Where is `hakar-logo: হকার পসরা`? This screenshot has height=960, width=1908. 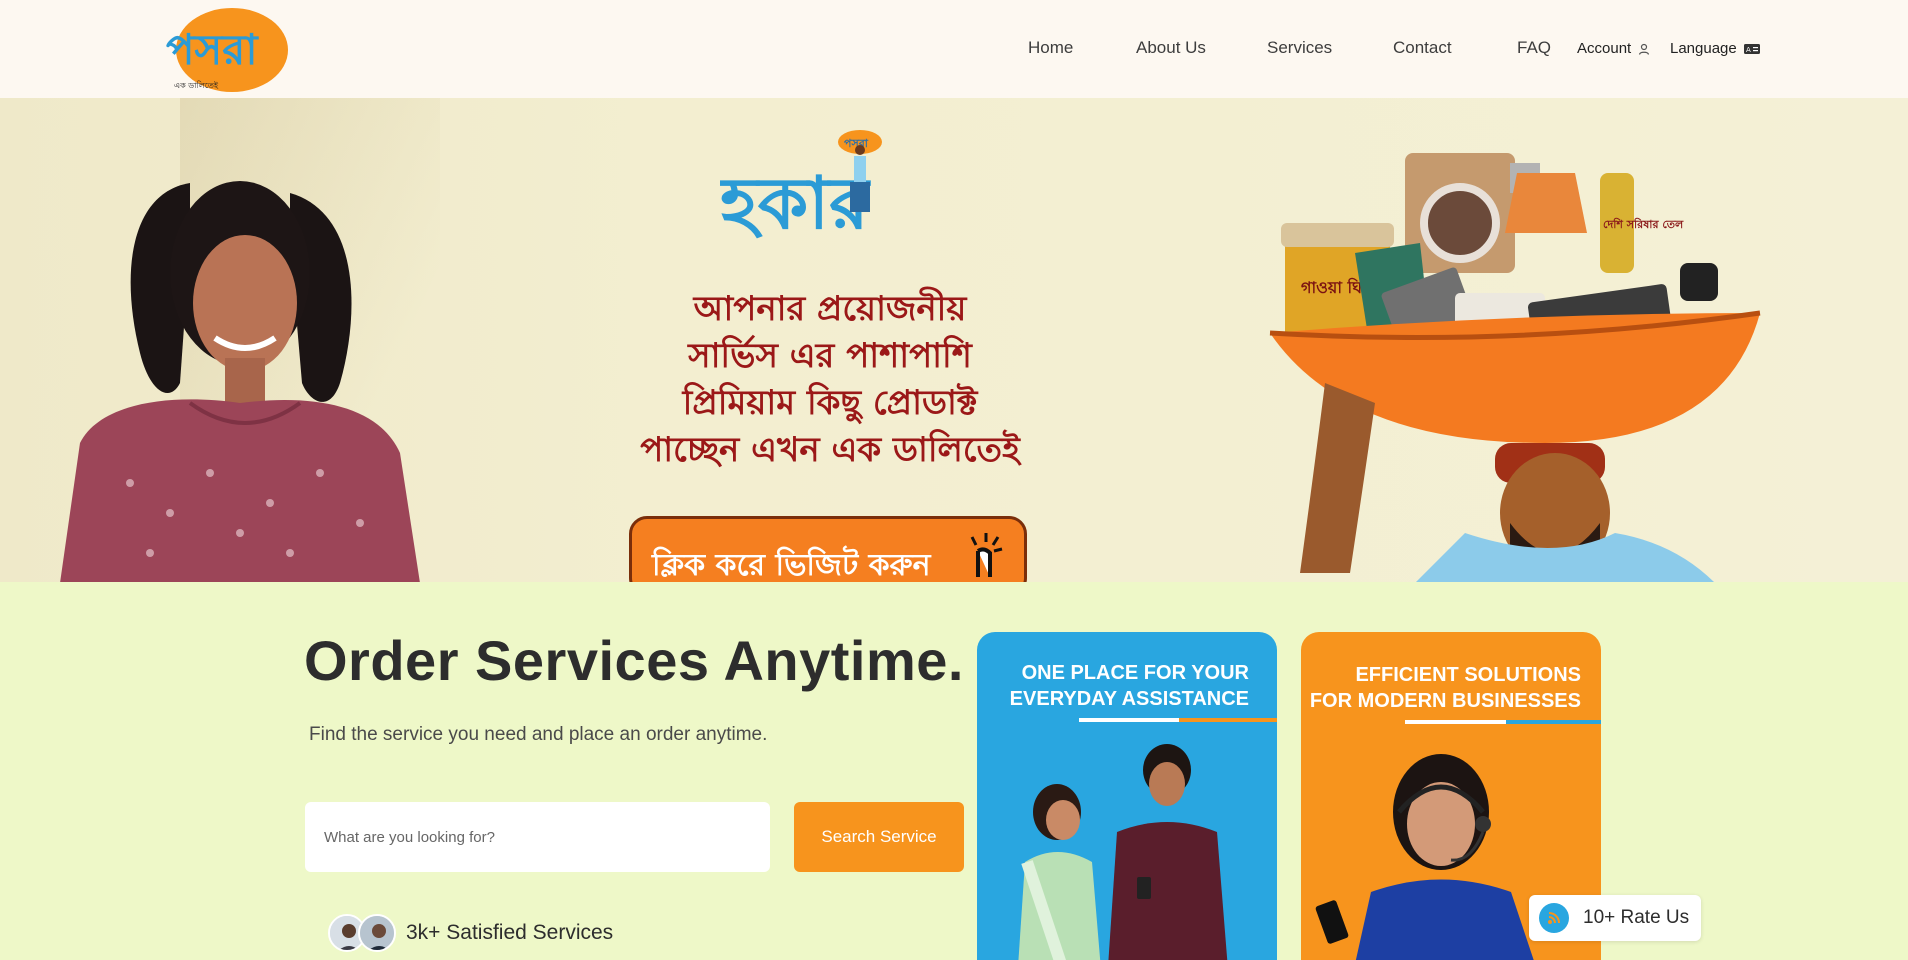
hakar-logo: হকার পসরা is located at coordinates (801, 187).